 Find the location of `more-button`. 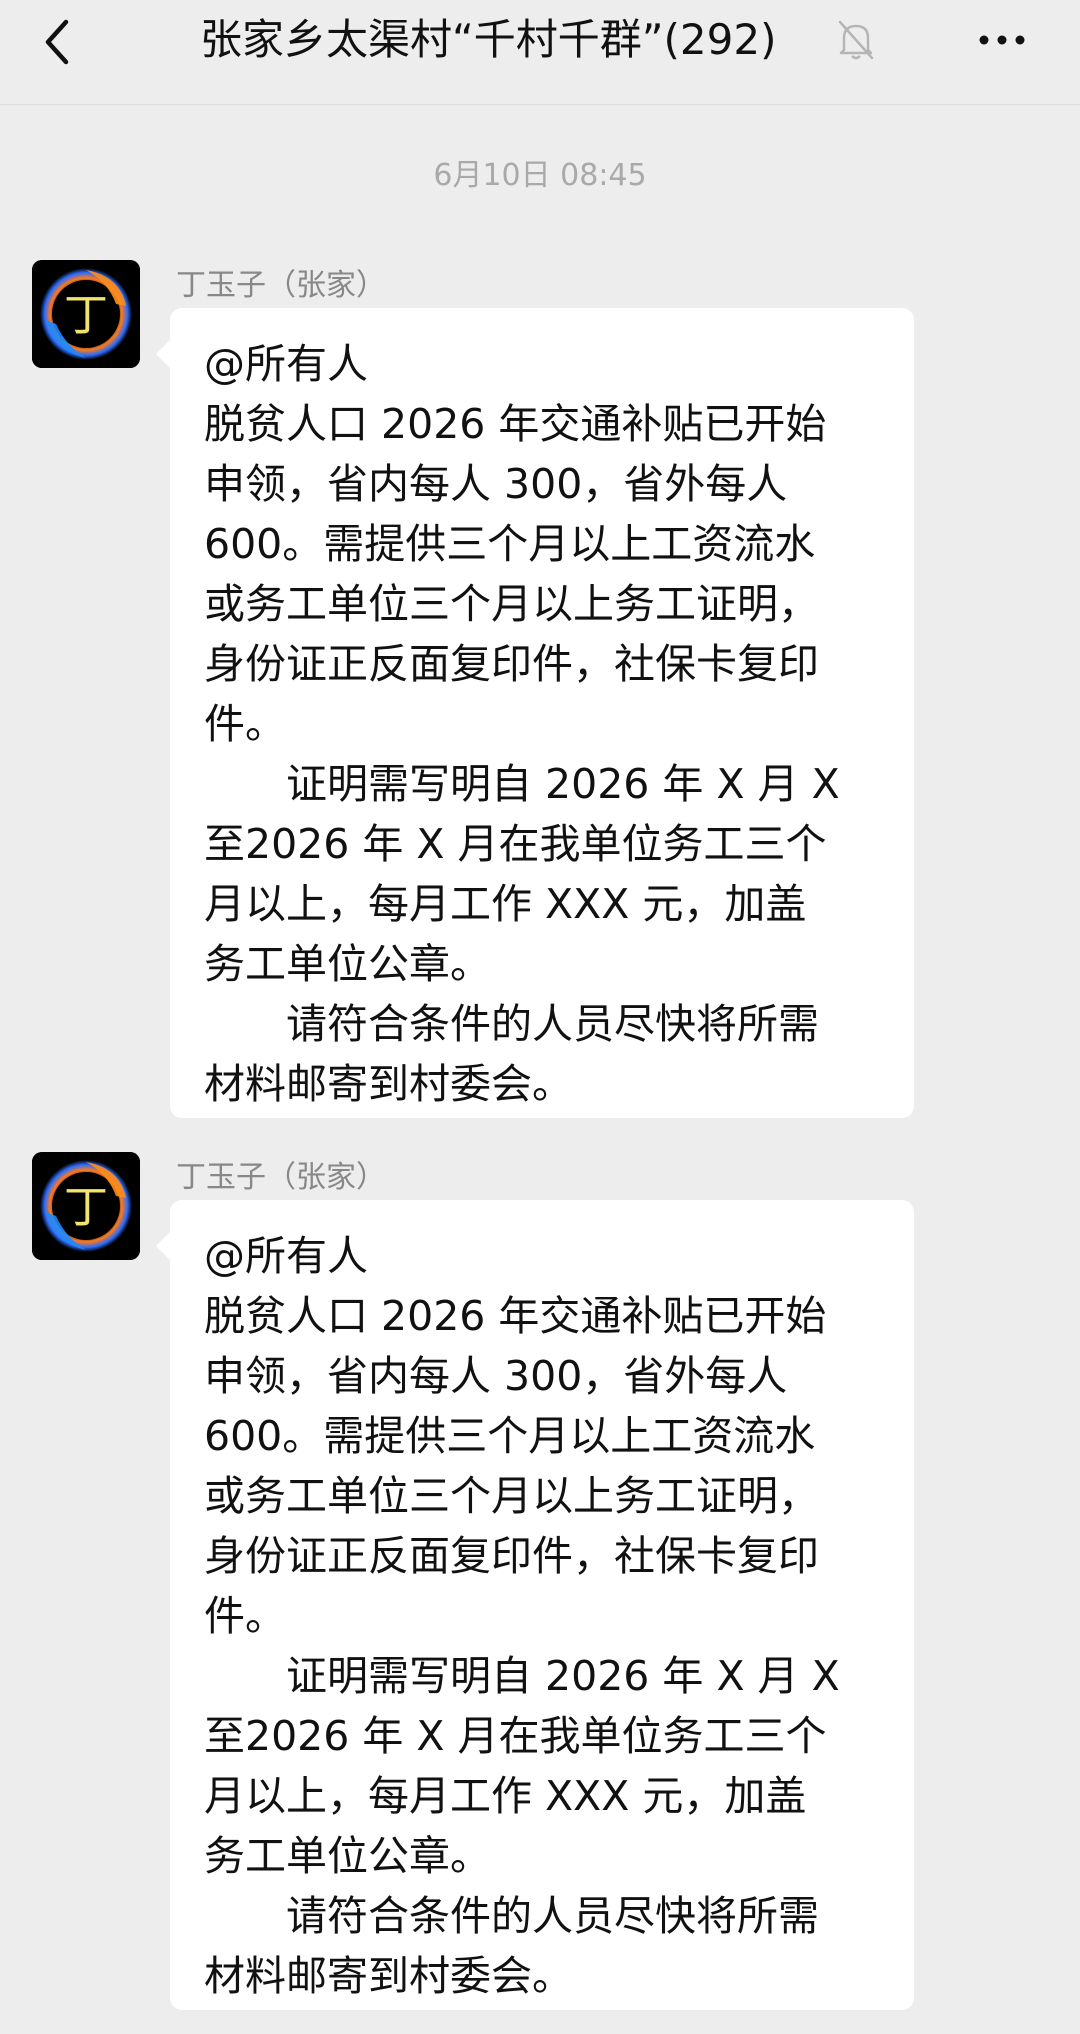

more-button is located at coordinates (1002, 40).